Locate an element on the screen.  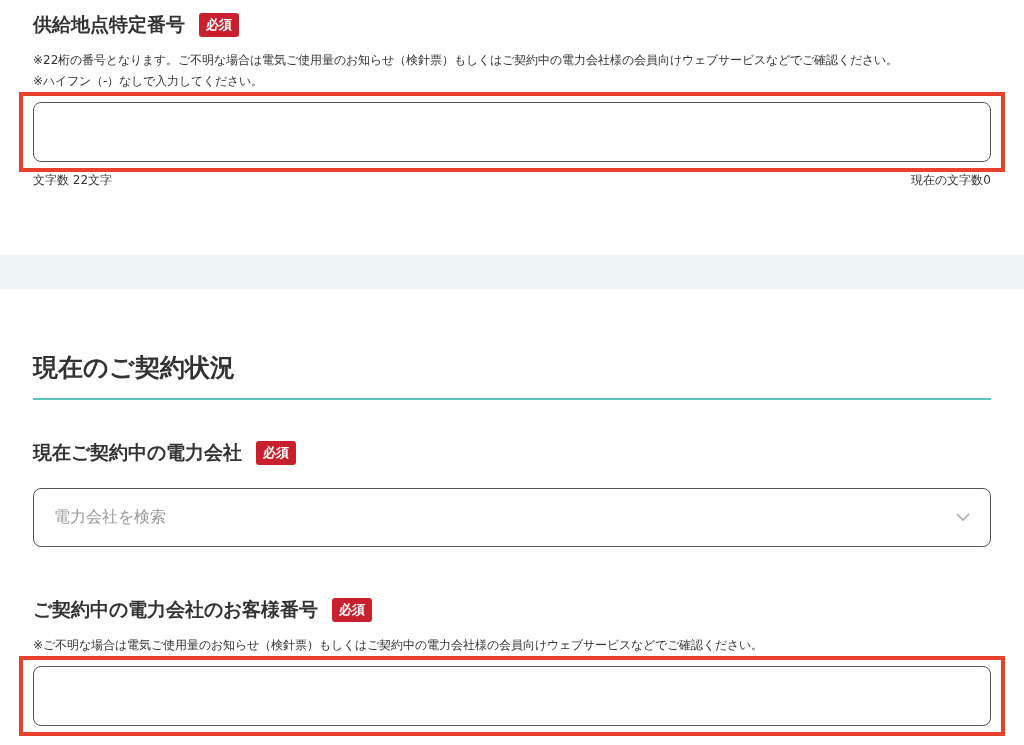
char-count-text: 現在の文字数0 is located at coordinates (951, 180).